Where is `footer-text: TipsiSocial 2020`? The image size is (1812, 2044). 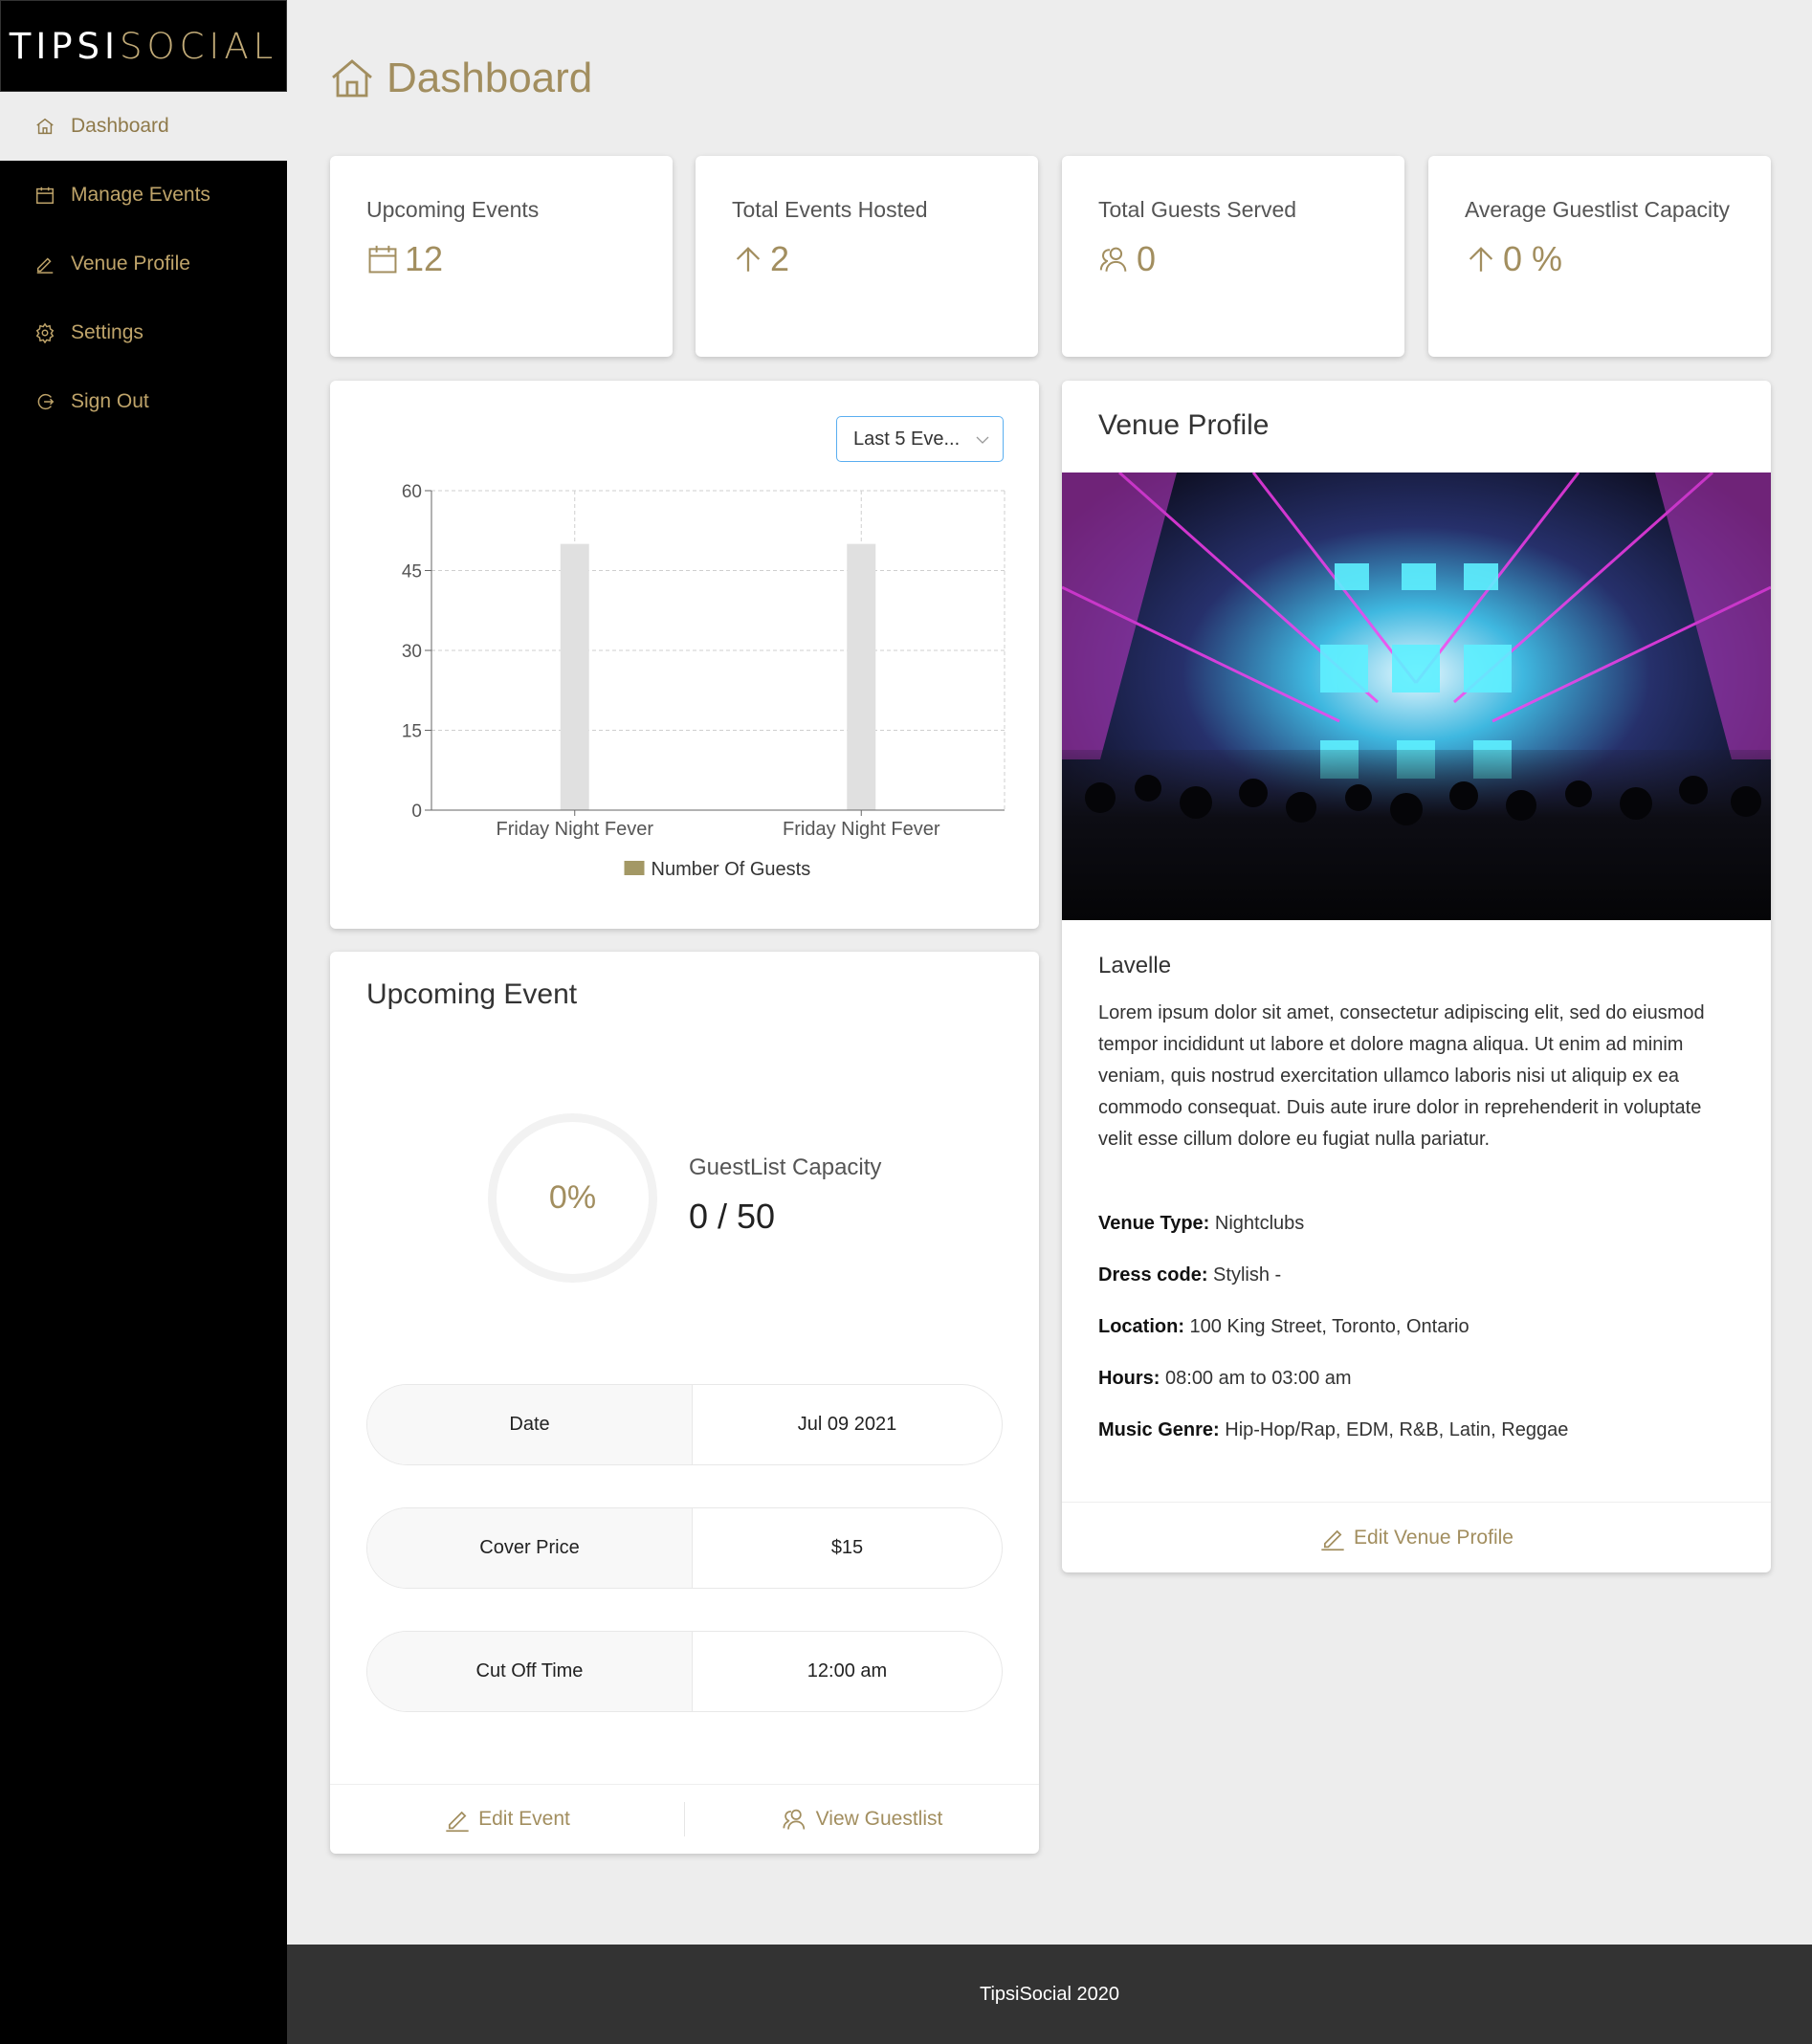
footer-text: TipsiSocial 2020 is located at coordinates (1049, 1994).